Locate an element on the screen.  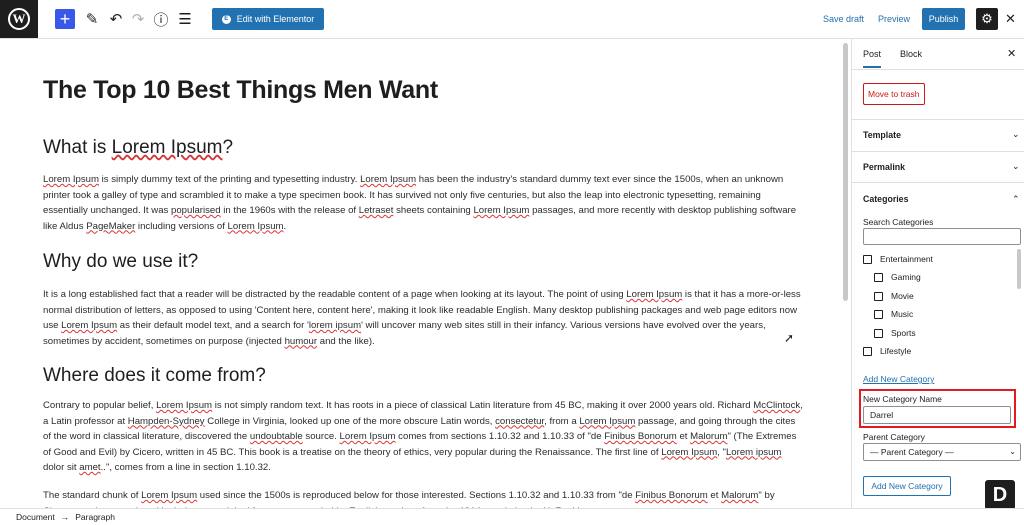
edit-with-elementor-label: Edit with Elementor is located at coordinates (275, 19).